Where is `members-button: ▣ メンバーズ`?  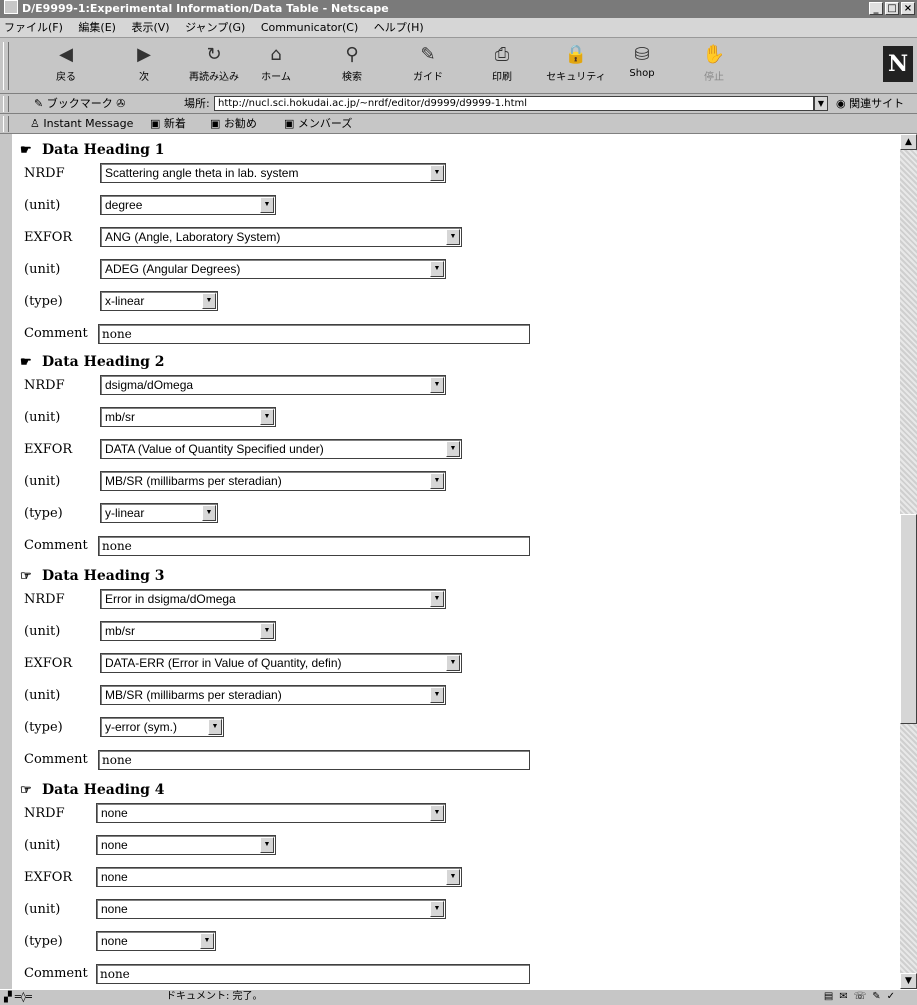 members-button: ▣ メンバーズ is located at coordinates (318, 124).